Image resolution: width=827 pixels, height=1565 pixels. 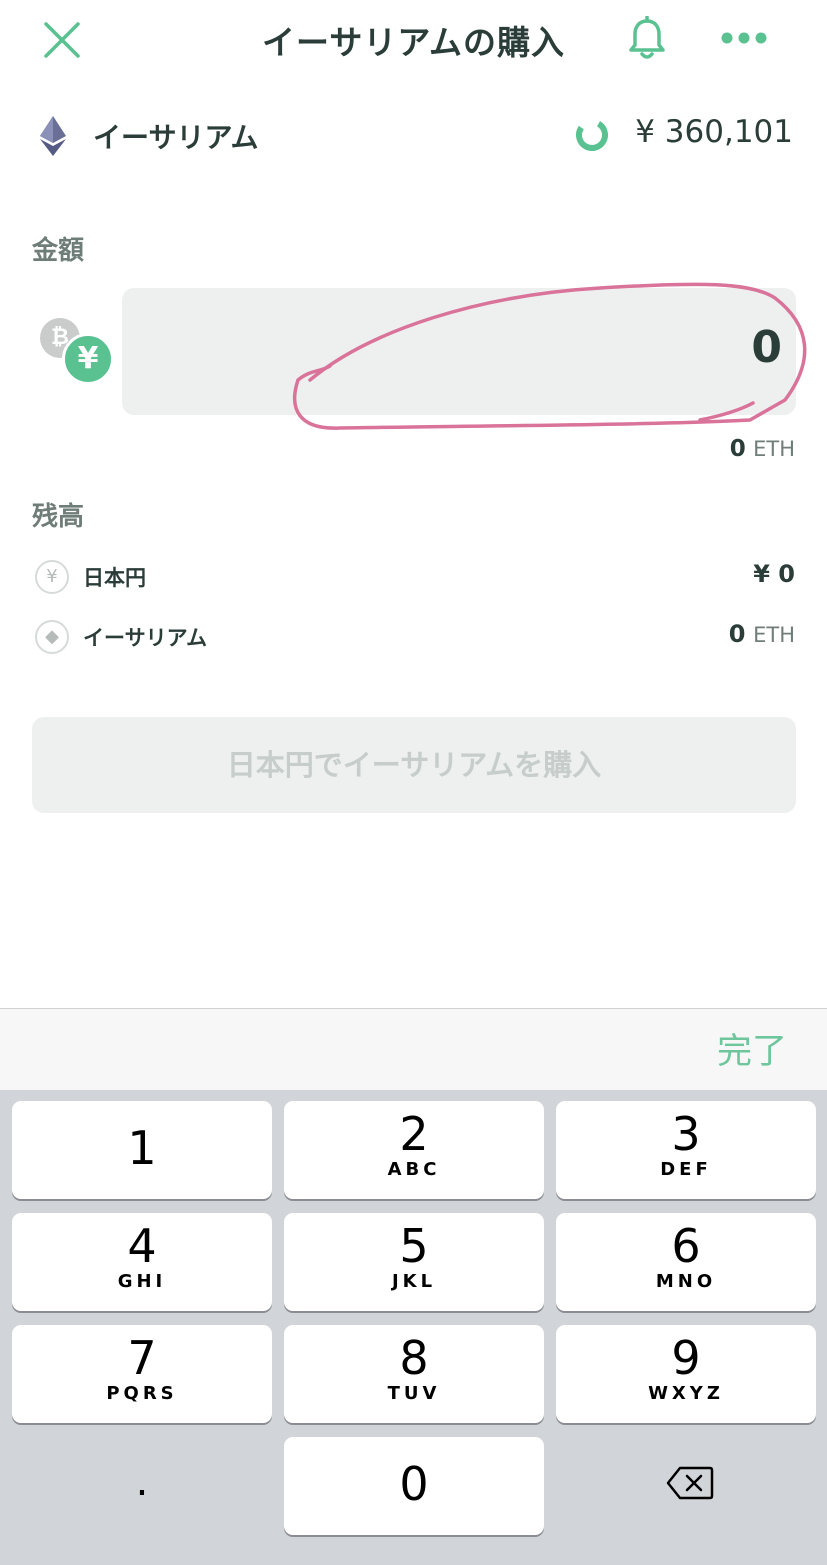 What do you see at coordinates (686, 1374) in the screenshot?
I see `key-9: 9 WXYZ` at bounding box center [686, 1374].